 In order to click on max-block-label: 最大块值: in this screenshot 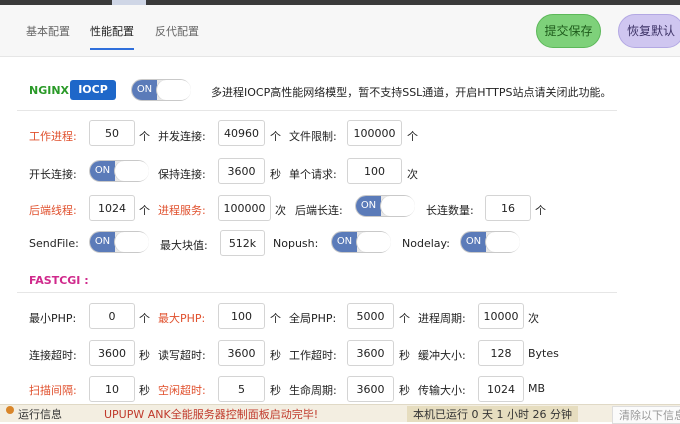, I will do `click(184, 245)`.